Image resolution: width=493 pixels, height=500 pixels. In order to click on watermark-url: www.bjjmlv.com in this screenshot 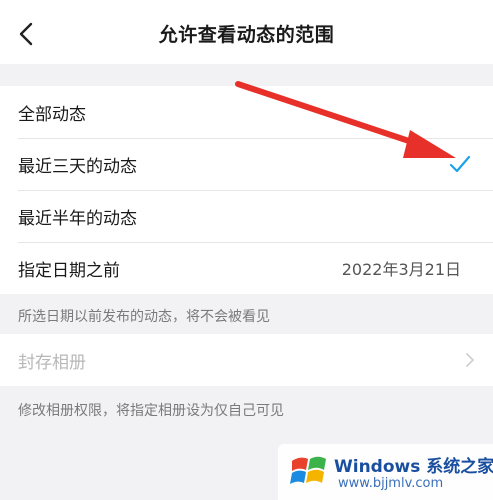, I will do `click(391, 483)`.